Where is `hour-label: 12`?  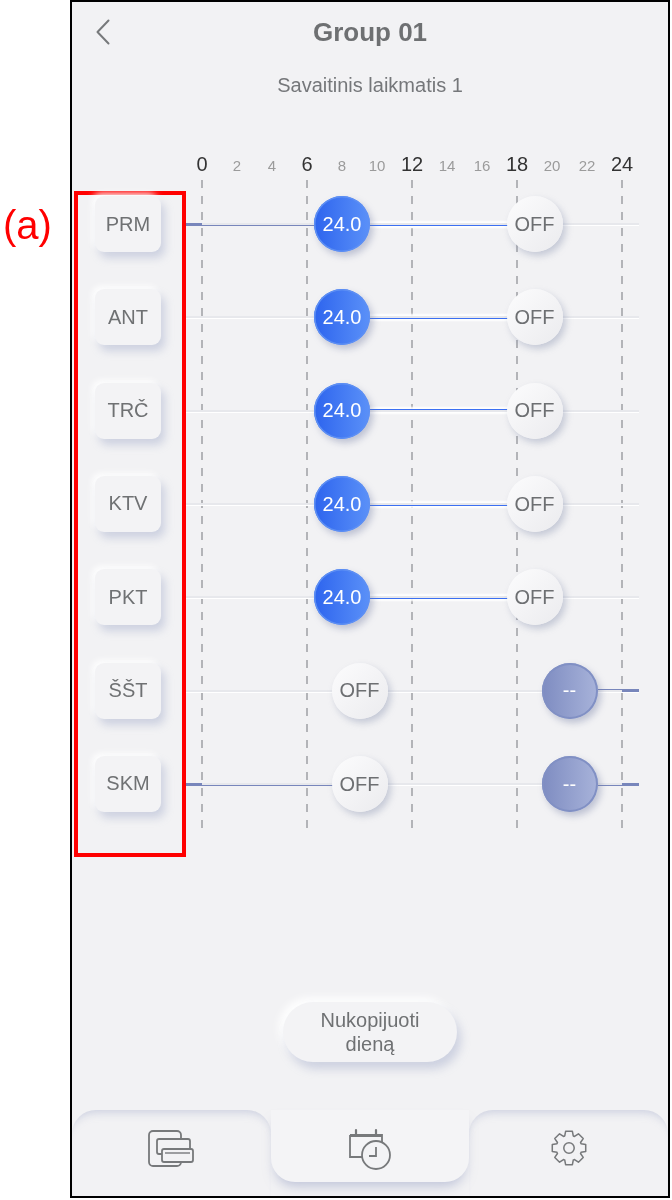
hour-label: 12 is located at coordinates (412, 164).